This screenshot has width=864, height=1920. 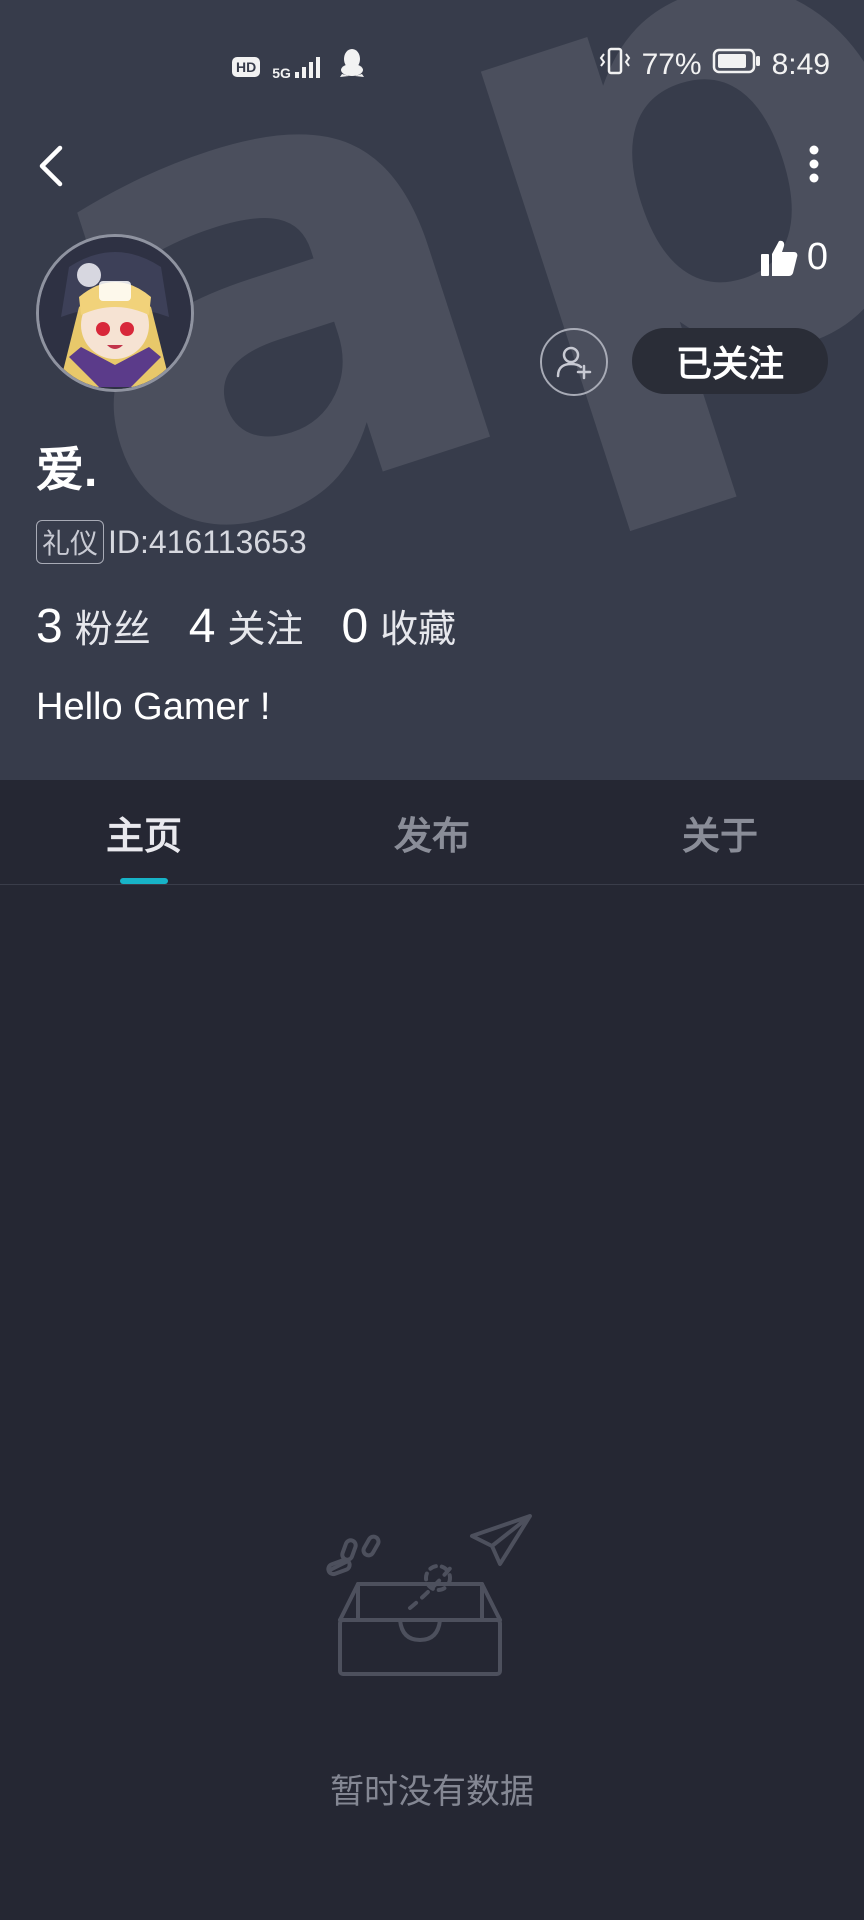 I want to click on status-bar-left: HD 5G, so click(x=298, y=67).